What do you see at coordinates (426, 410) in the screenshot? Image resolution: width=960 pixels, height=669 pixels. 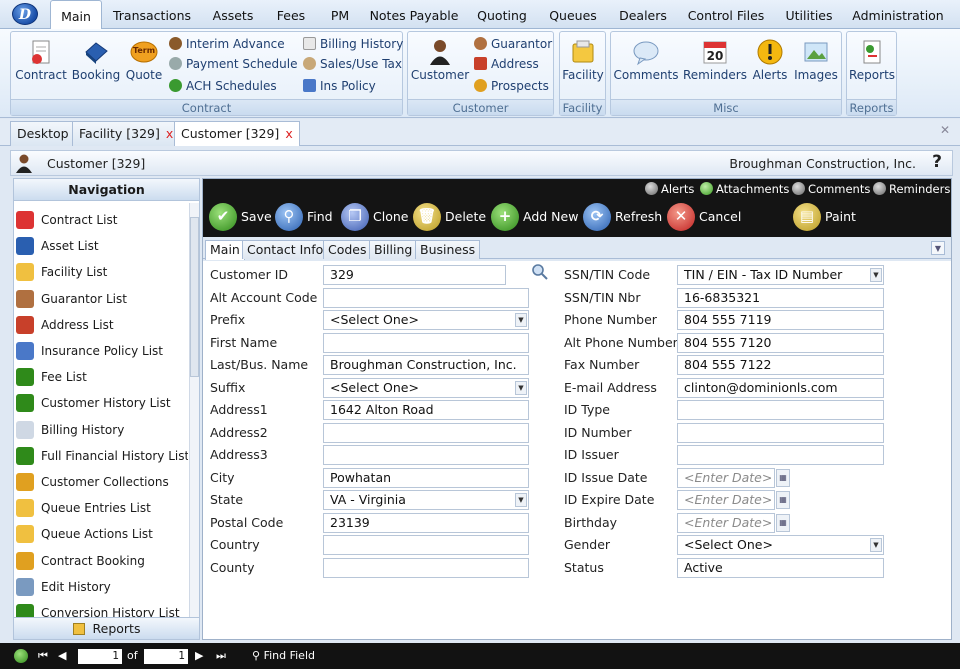 I see `address1-field: 1642 Alton Road` at bounding box center [426, 410].